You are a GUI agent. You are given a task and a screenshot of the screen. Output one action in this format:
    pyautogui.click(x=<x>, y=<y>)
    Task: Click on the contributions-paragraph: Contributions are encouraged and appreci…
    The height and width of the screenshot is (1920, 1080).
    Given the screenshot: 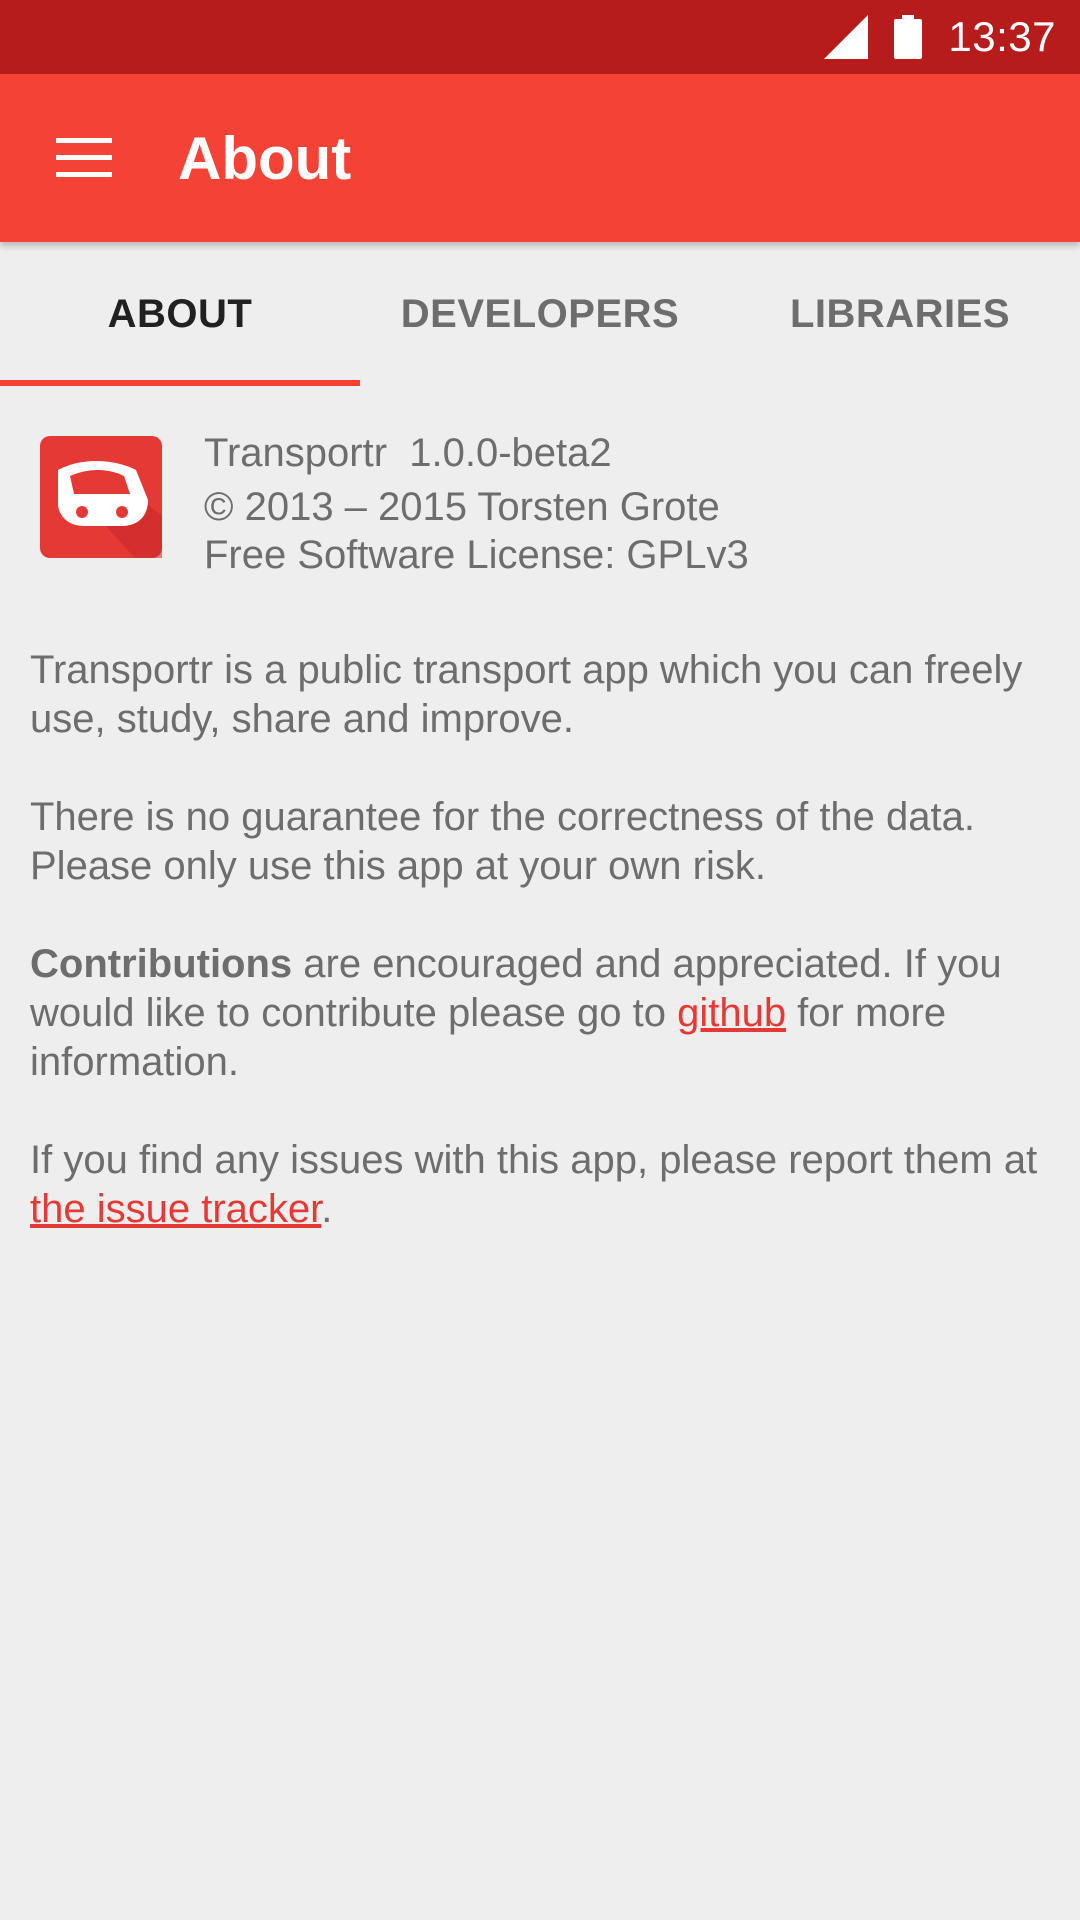 What is the action you would take?
    pyautogui.click(x=540, y=1013)
    